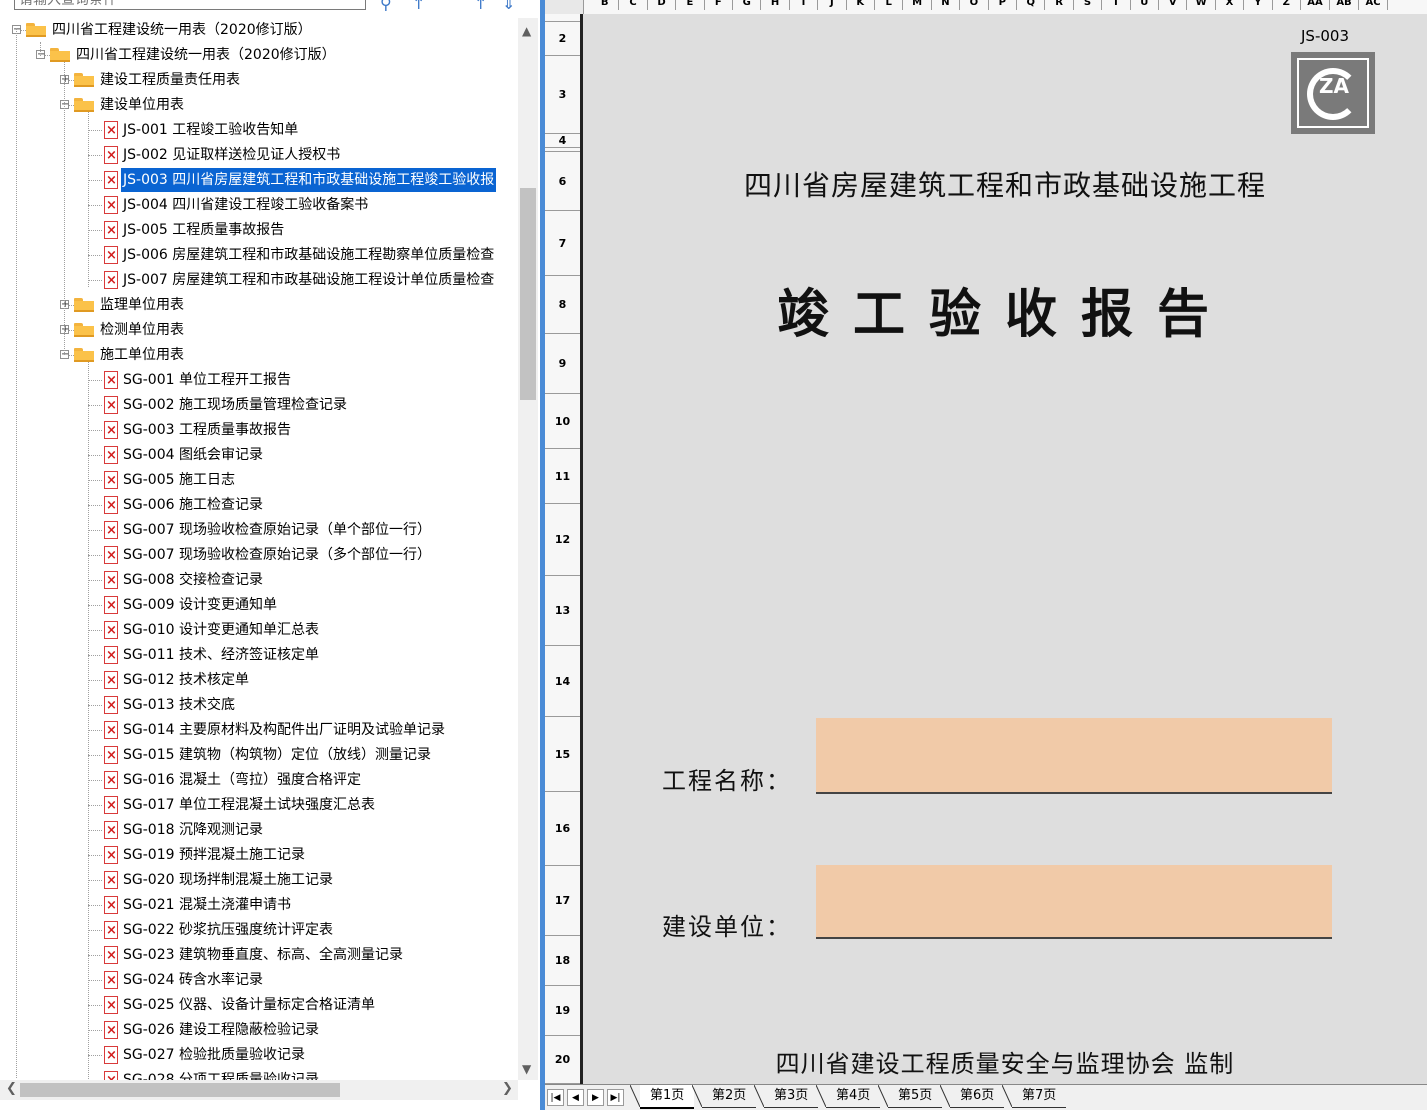 This screenshot has height=1110, width=1427. What do you see at coordinates (804, 5) in the screenshot?
I see `column-header-cell: I` at bounding box center [804, 5].